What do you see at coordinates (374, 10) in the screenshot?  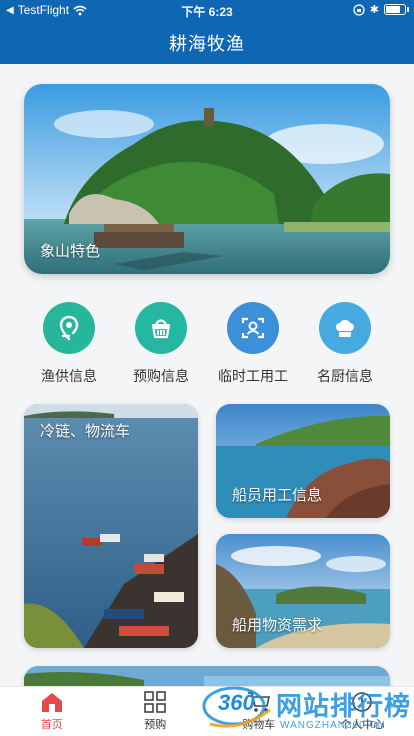 I see `bluetooth-icon: ✱` at bounding box center [374, 10].